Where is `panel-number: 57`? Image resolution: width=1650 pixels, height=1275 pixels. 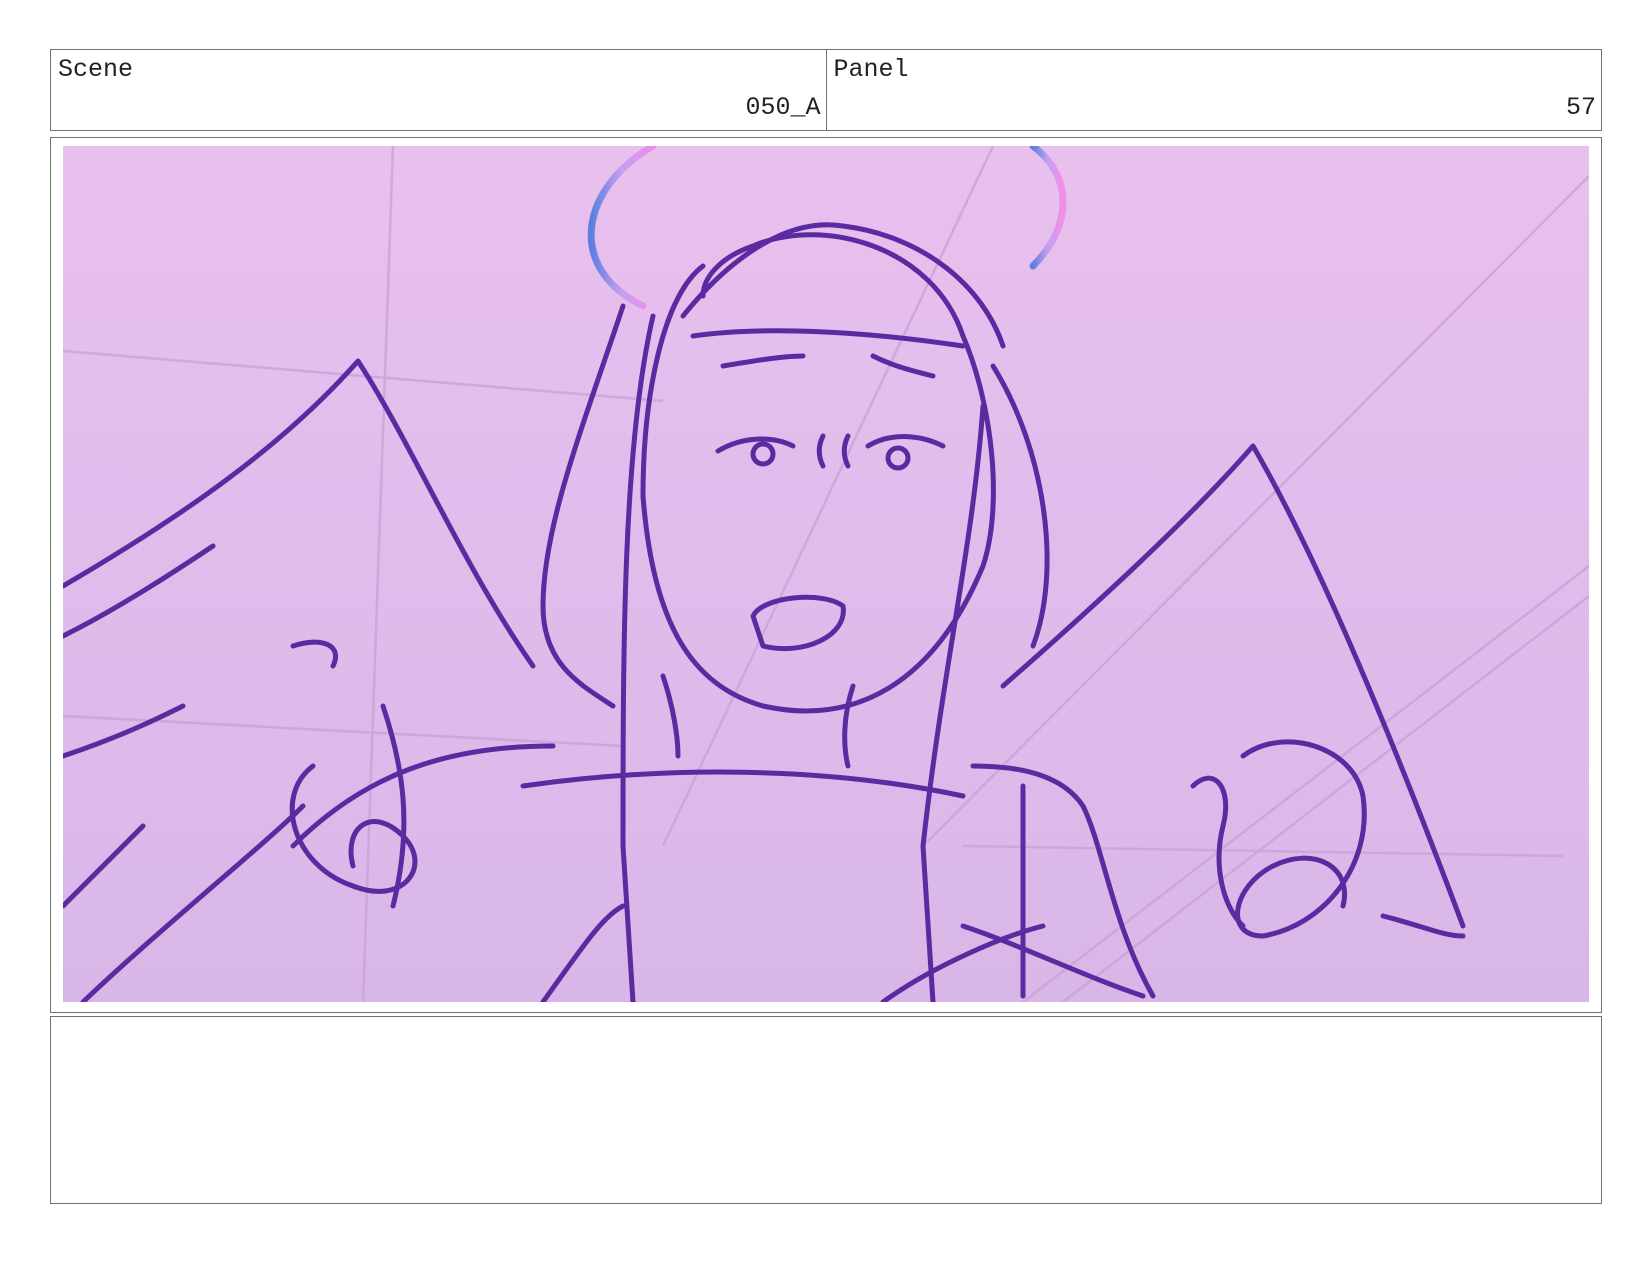 panel-number: 57 is located at coordinates (1580, 107).